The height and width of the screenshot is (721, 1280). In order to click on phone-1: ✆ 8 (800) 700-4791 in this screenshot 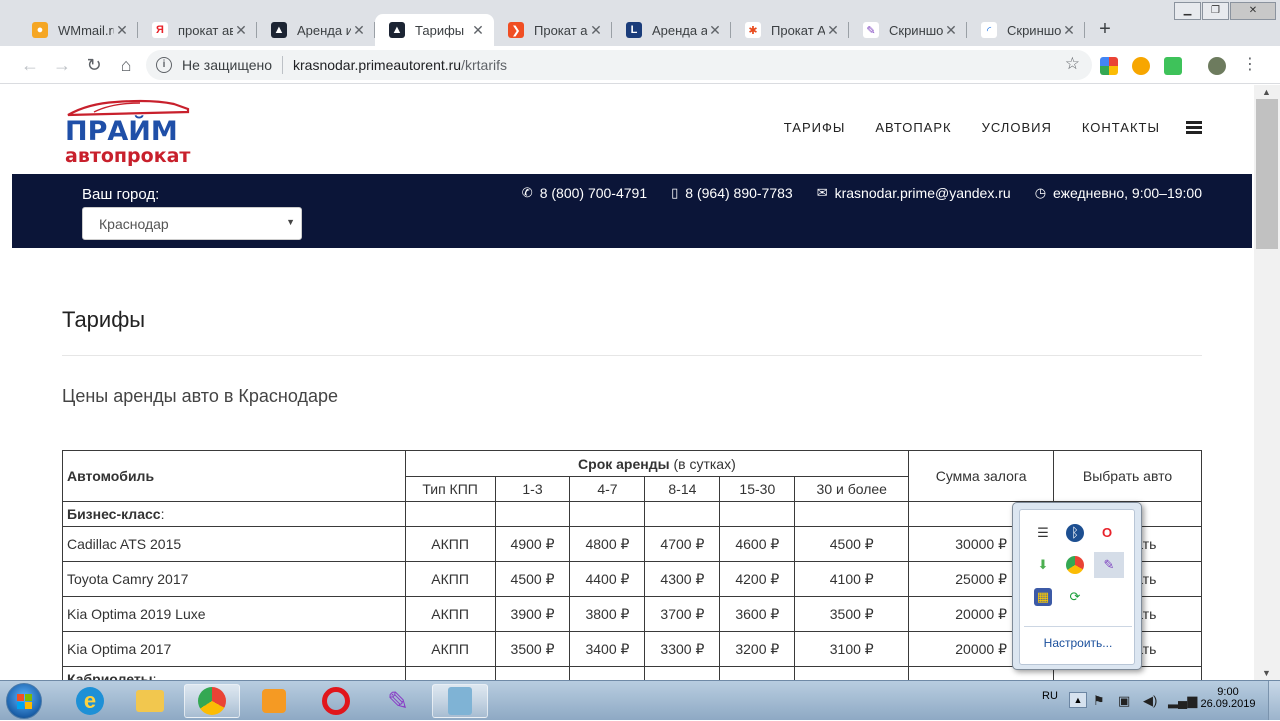, I will do `click(584, 193)`.